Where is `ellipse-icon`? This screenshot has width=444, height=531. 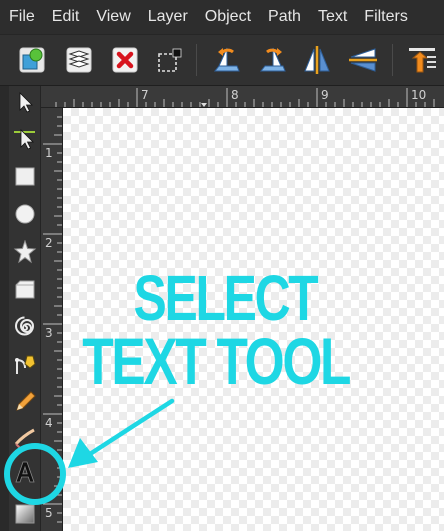
ellipse-icon is located at coordinates (25, 214).